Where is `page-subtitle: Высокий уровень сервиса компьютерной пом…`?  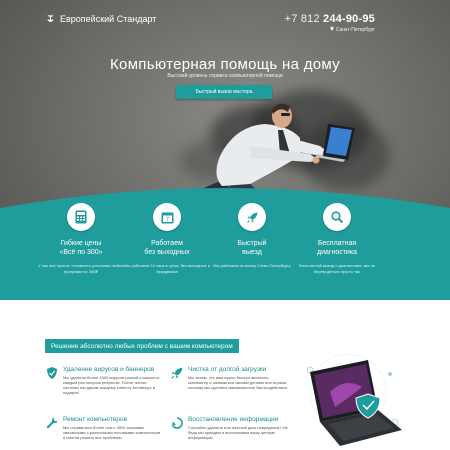
page-subtitle: Высокий уровень сервиса компьютерной пом… is located at coordinates (225, 76).